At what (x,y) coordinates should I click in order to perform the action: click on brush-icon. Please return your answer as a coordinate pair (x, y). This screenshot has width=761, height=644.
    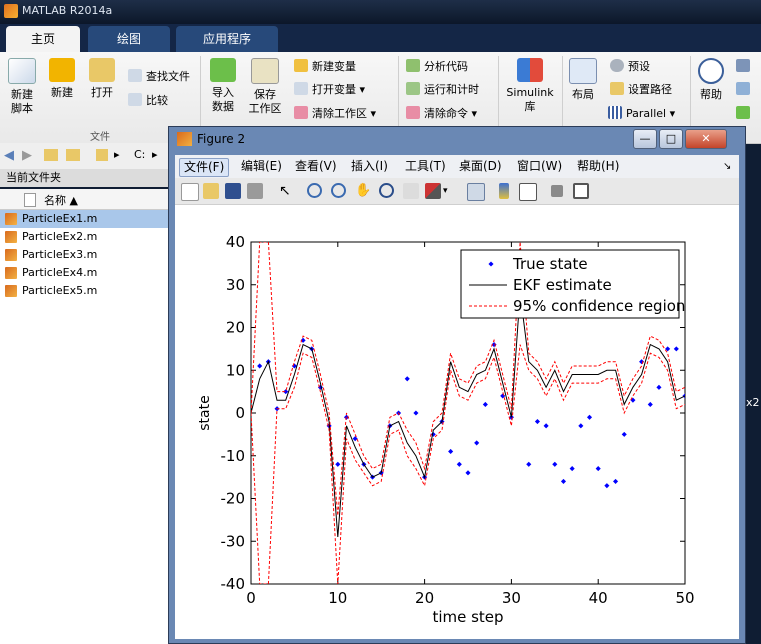
    Looking at the image, I should click on (433, 191).